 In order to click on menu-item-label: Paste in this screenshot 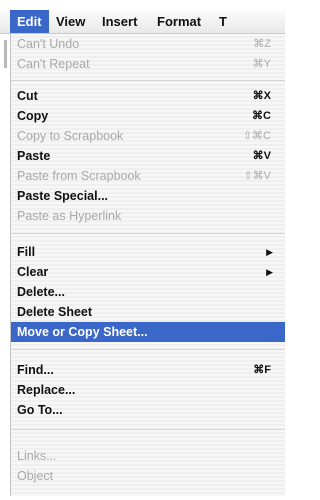, I will do `click(34, 156)`.